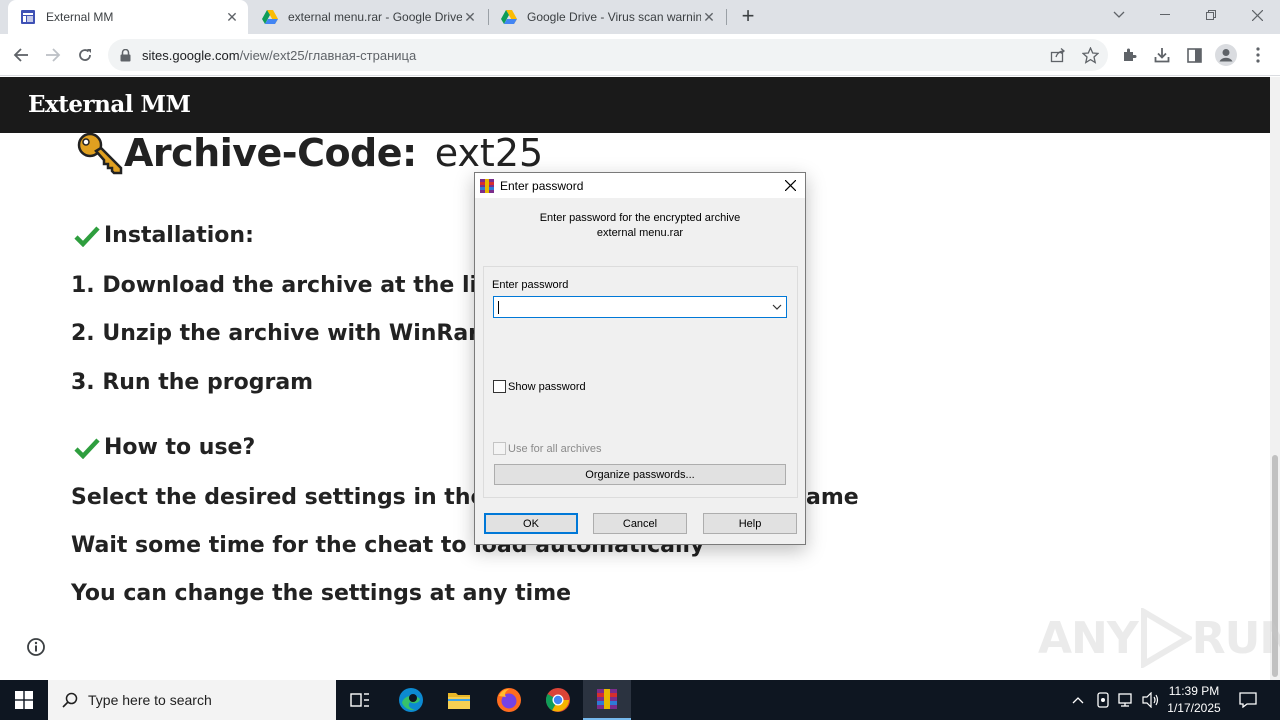  Describe the element at coordinates (128, 17) in the screenshot. I see `tab-external-mm: External MM ✕` at that location.